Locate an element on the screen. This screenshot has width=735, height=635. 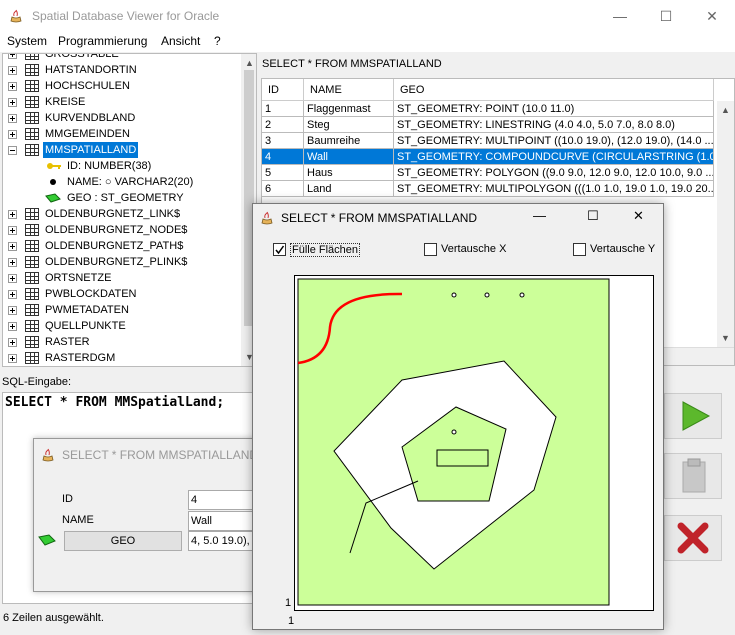
scroll-down-icon: ▼ is located at coordinates (725, 338).